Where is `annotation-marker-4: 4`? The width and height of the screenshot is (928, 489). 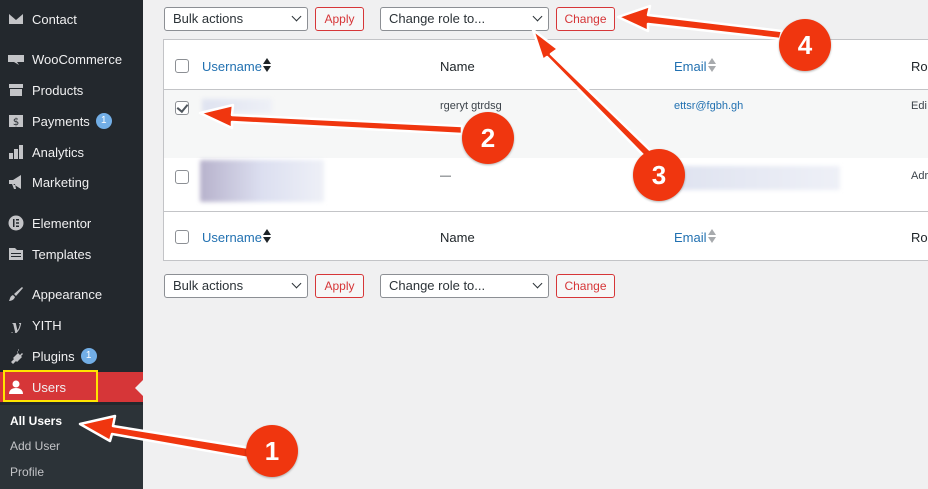
annotation-marker-4: 4 is located at coordinates (805, 45).